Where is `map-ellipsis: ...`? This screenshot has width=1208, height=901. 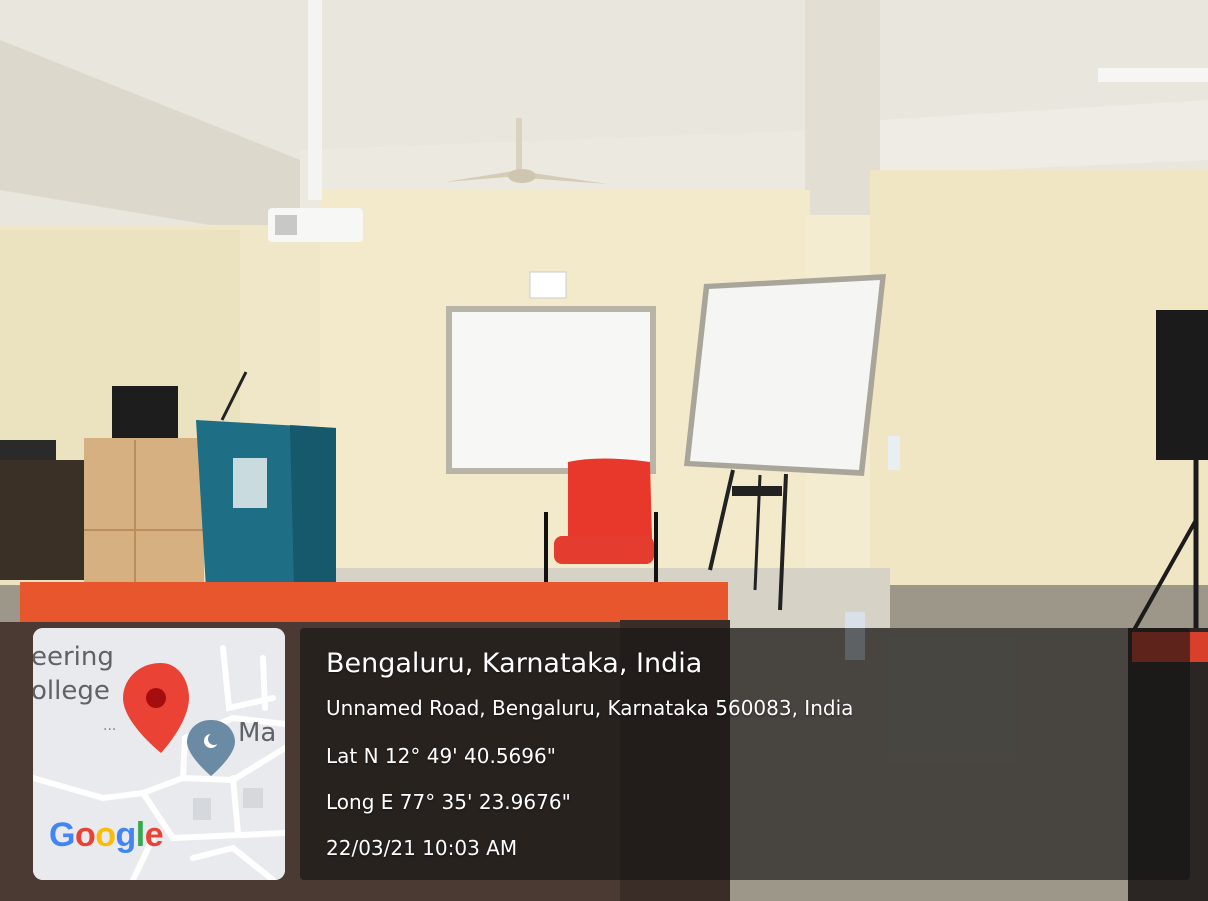
map-ellipsis: ... is located at coordinates (110, 726).